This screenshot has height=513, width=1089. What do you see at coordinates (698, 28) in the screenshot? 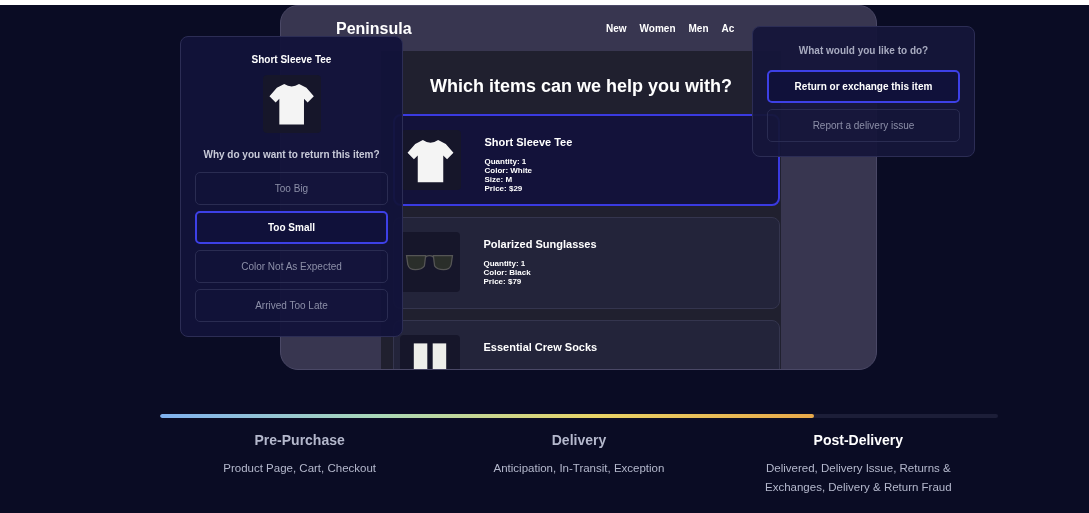
I see `nav-link: Men` at bounding box center [698, 28].